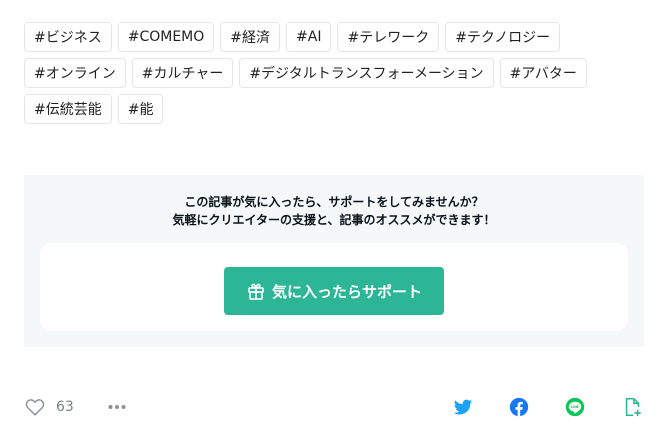  Describe the element at coordinates (503, 37) in the screenshot. I see `hashtag-link: #テクノロジー` at that location.